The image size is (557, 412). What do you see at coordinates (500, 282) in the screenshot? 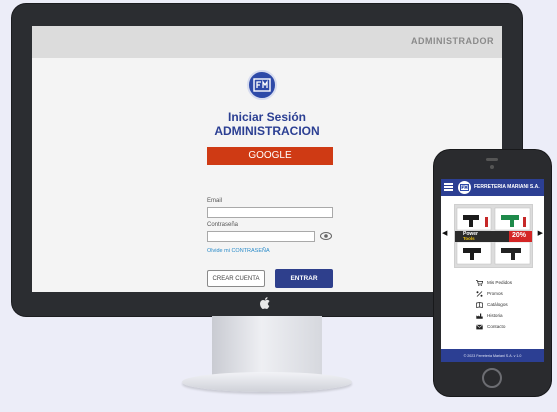
I see `menu-item-label: Mis Pedidos` at bounding box center [500, 282].